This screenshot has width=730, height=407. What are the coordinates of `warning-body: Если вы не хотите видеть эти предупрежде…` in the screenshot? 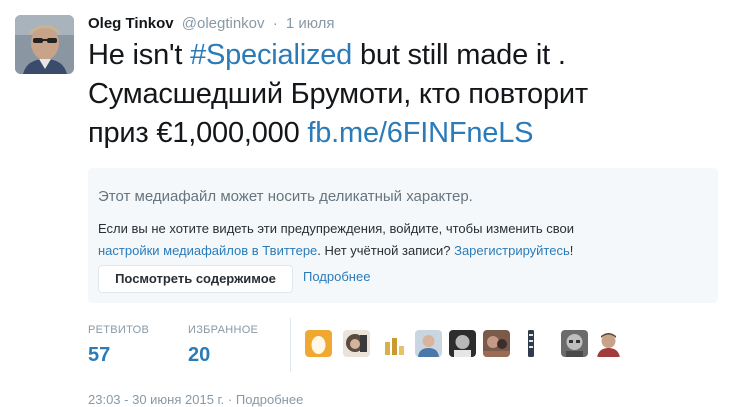 It's located at (405, 240).